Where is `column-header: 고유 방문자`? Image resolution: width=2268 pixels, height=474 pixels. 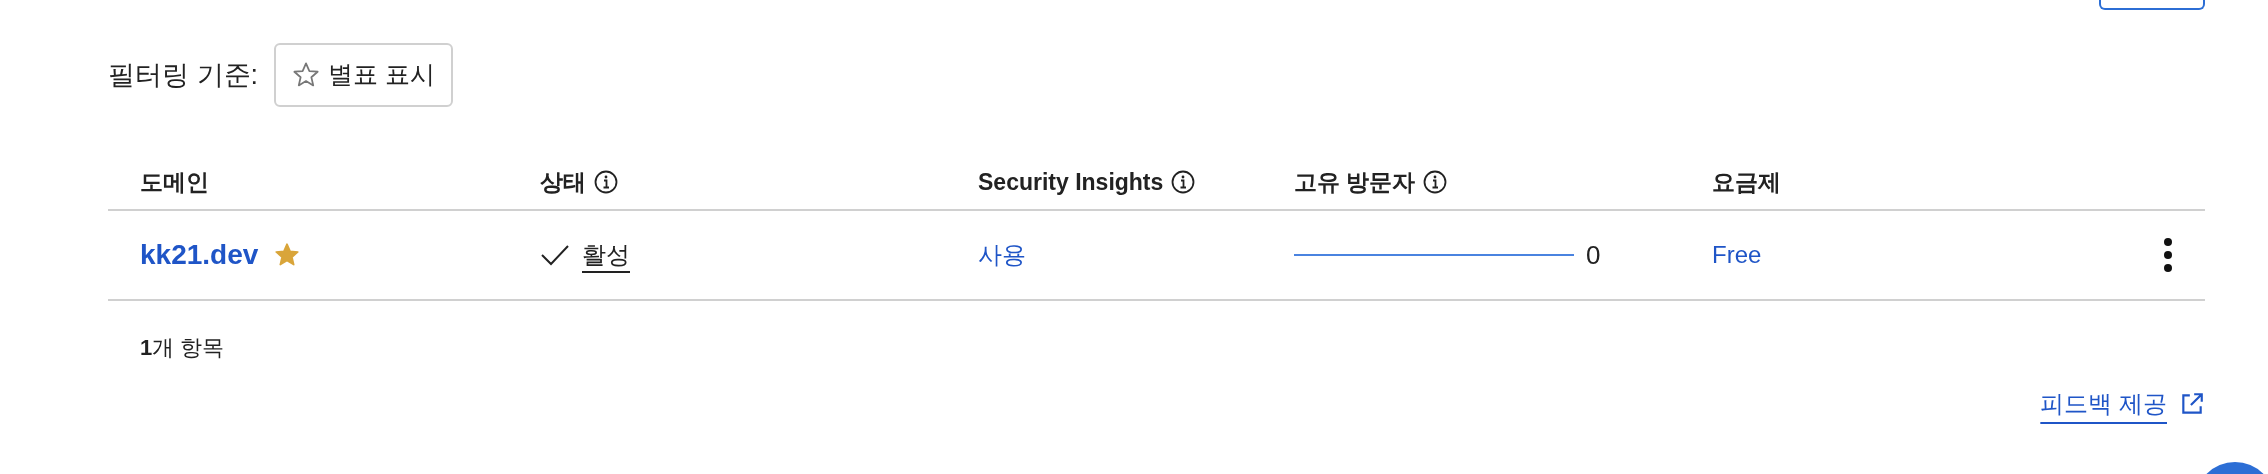 column-header: 고유 방문자 is located at coordinates (1355, 182).